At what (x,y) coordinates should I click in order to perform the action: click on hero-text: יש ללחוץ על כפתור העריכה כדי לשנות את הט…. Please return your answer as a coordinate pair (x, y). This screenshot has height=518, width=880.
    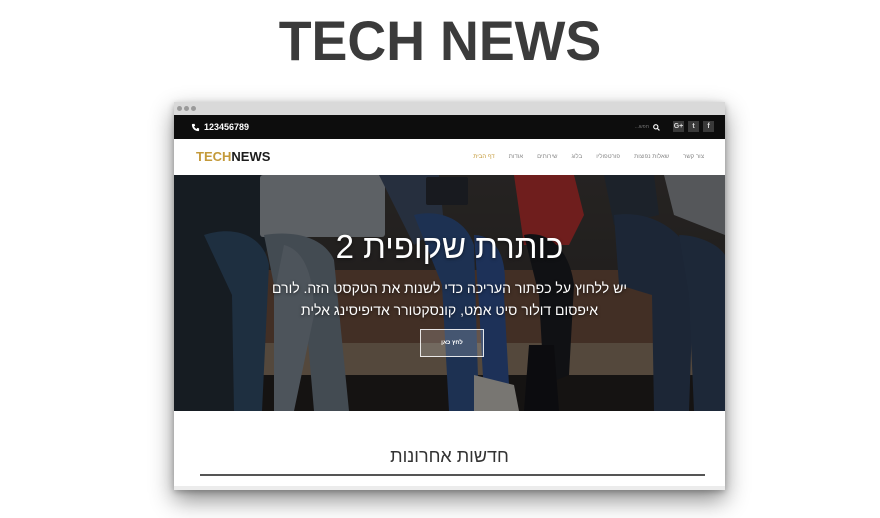
    Looking at the image, I should click on (449, 299).